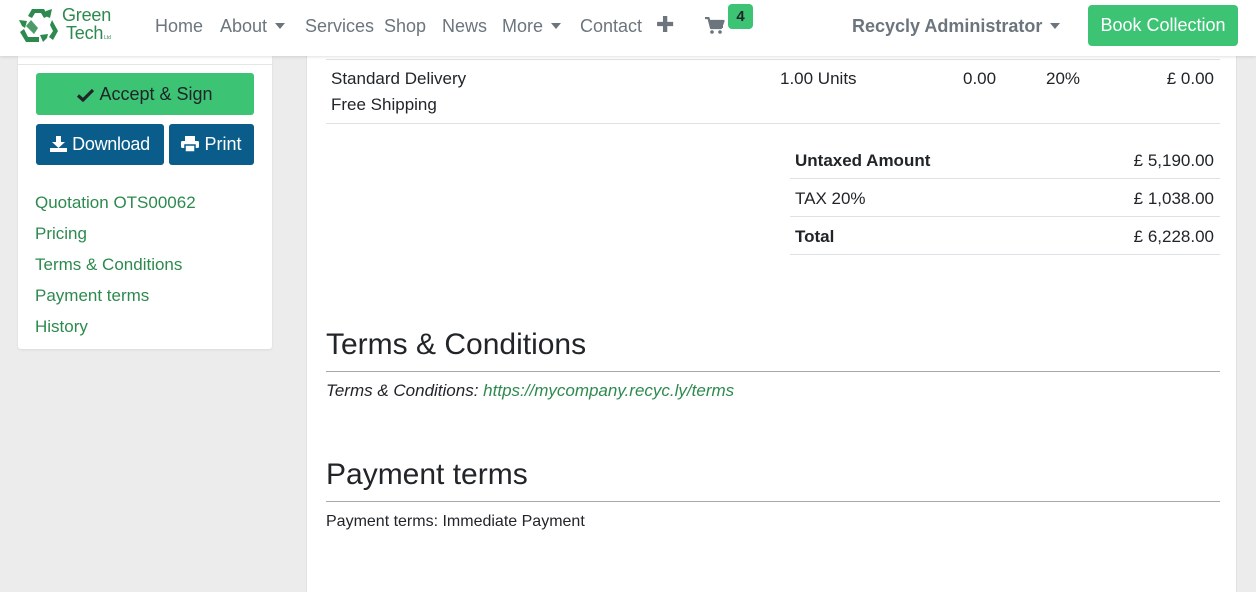 This screenshot has height=592, width=1256. Describe the element at coordinates (665, 25) in the screenshot. I see `plus-icon: ✚` at that location.